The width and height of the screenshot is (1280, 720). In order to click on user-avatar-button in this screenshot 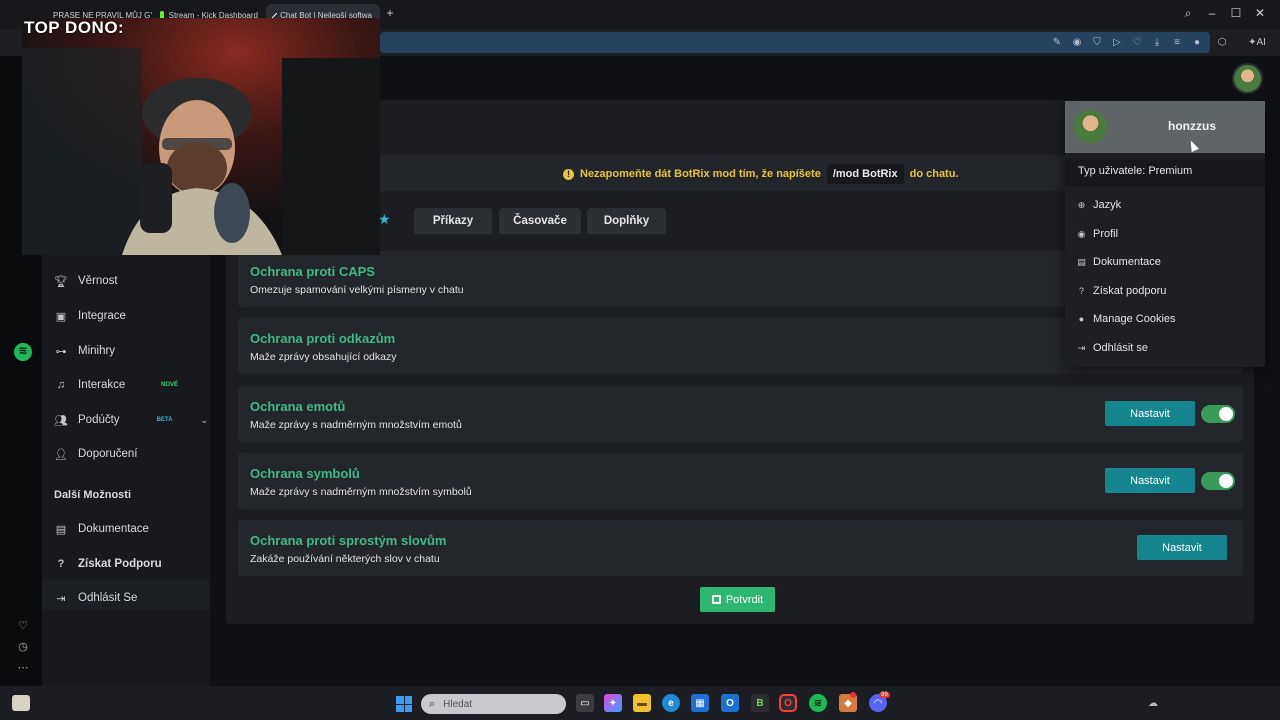, I will do `click(1247, 78)`.